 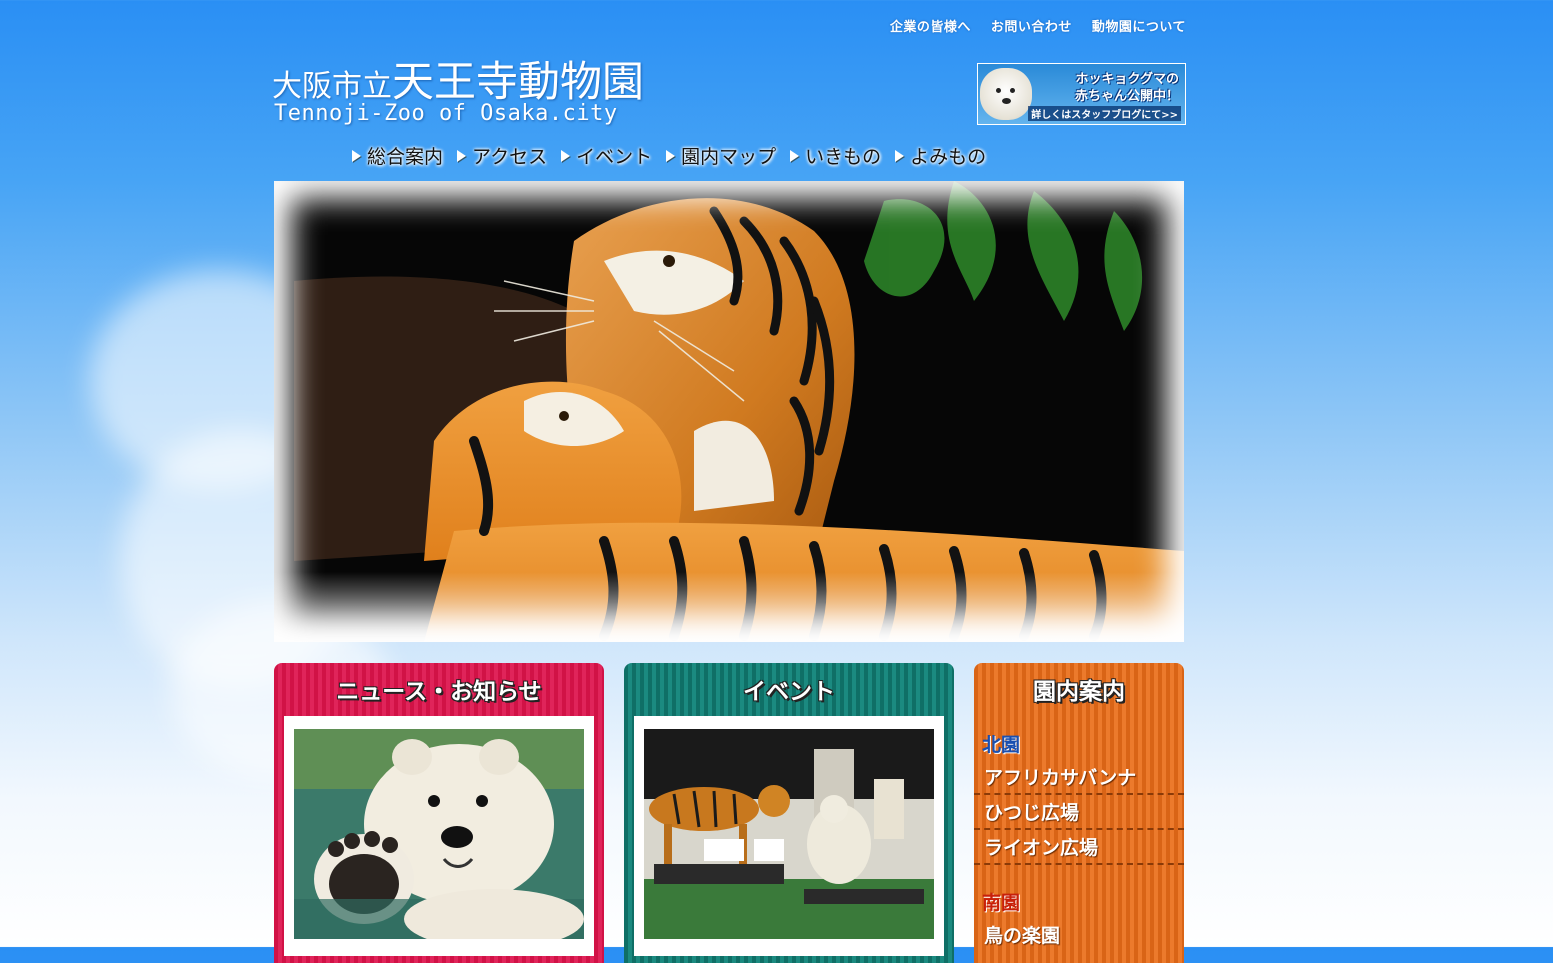 I want to click on news-card, so click(x=439, y=836).